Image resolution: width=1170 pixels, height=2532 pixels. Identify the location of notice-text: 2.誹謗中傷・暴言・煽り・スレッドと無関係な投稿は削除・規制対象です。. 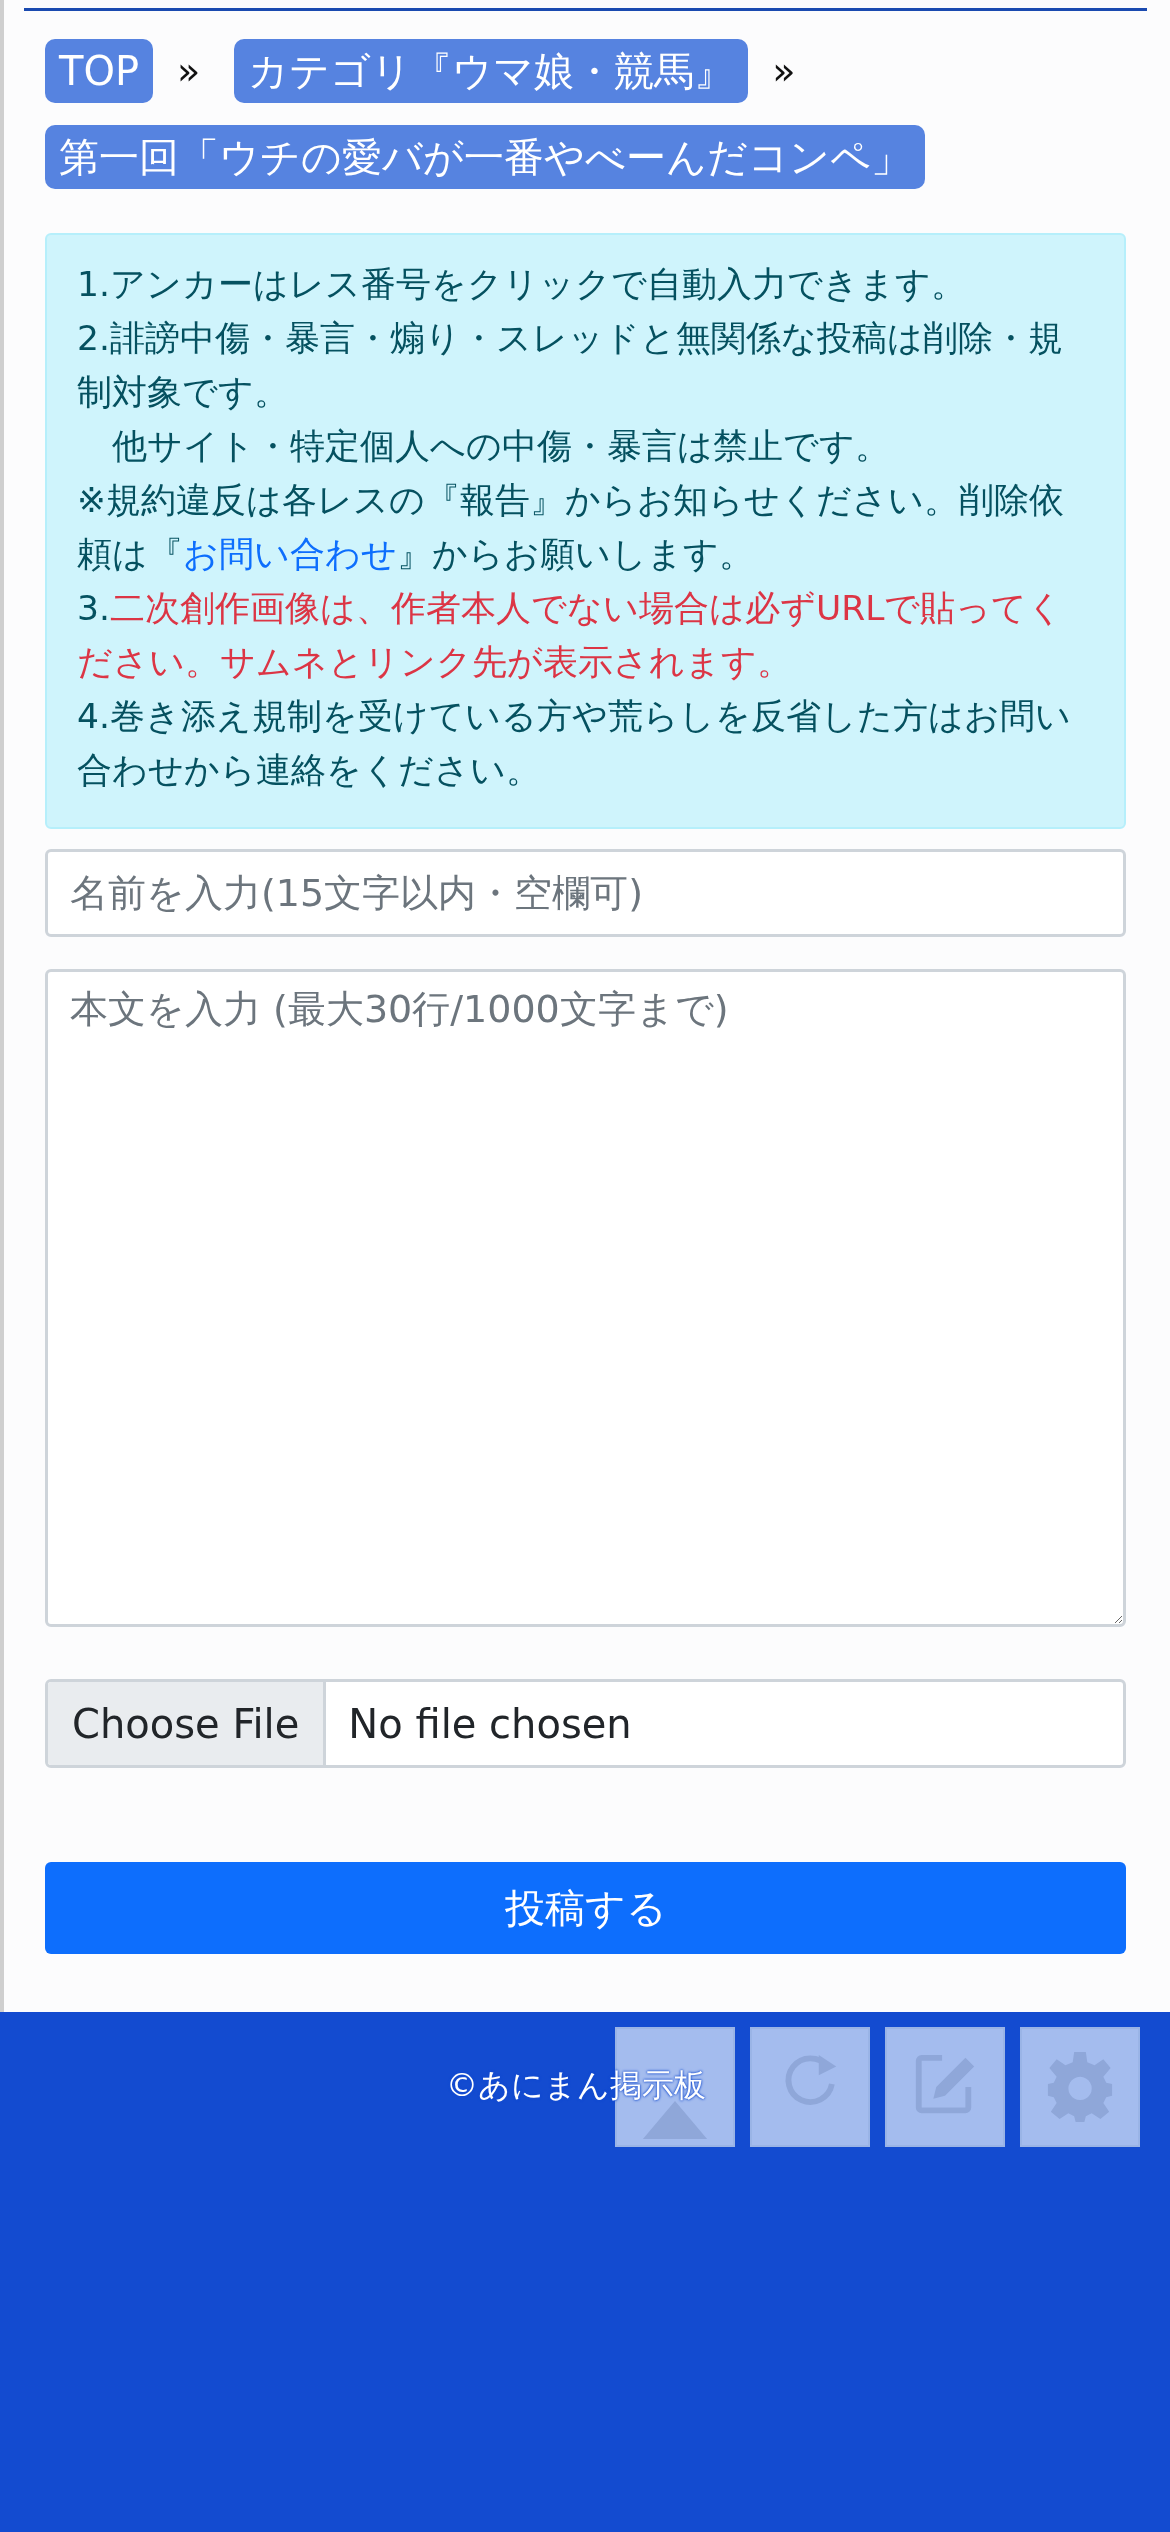
(570, 365).